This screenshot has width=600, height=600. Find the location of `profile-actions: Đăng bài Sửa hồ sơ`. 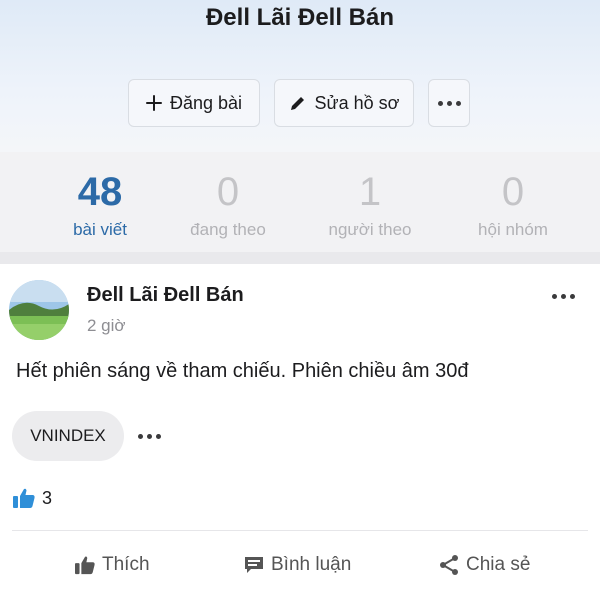

profile-actions: Đăng bài Sửa hồ sơ is located at coordinates (300, 104).